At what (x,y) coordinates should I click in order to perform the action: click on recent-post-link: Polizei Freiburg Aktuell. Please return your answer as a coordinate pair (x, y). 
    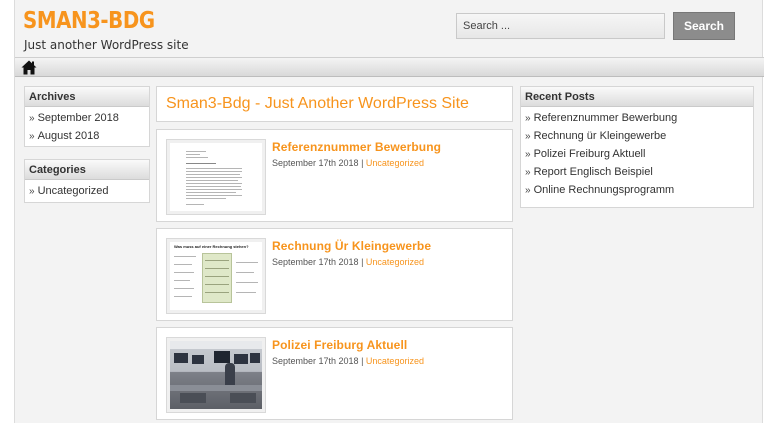
    Looking at the image, I should click on (590, 154).